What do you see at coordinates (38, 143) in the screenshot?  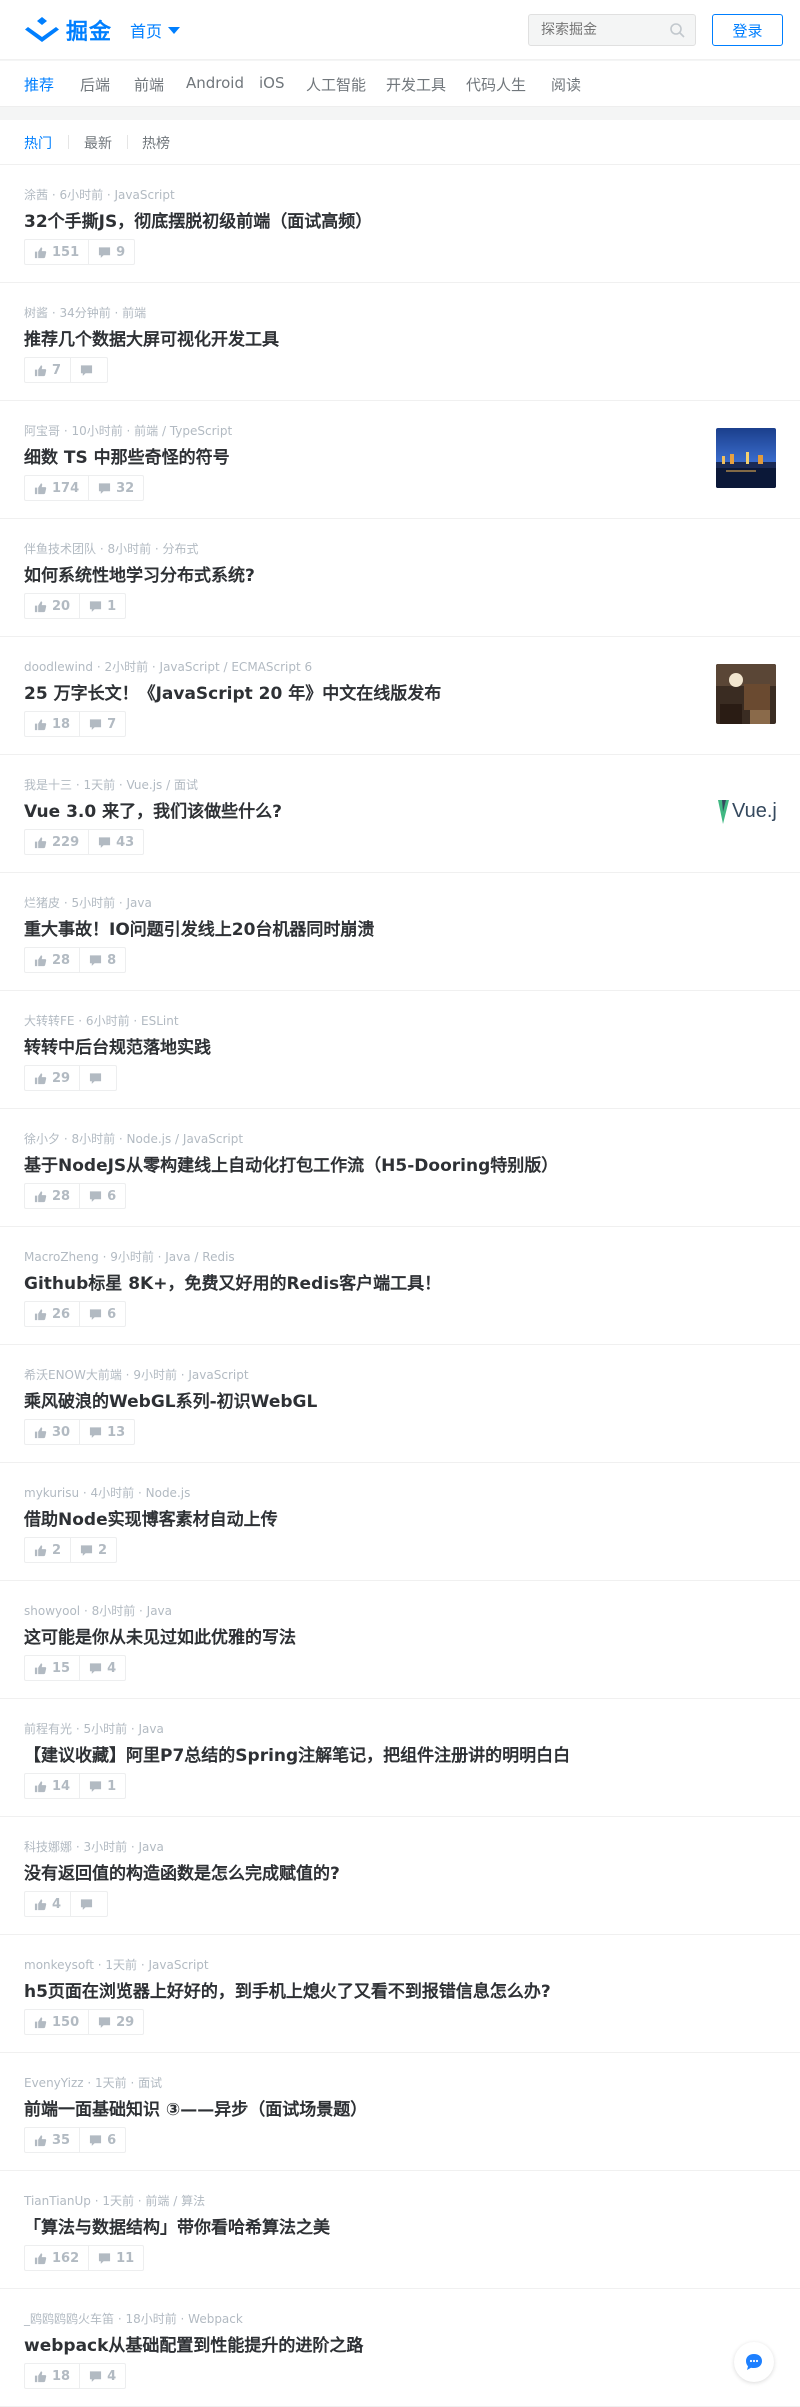 I see `sort-hot: 热门` at bounding box center [38, 143].